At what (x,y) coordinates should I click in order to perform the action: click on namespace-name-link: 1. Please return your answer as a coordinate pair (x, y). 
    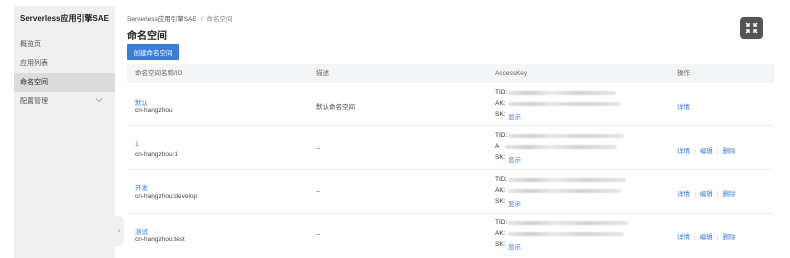
    Looking at the image, I should click on (137, 144).